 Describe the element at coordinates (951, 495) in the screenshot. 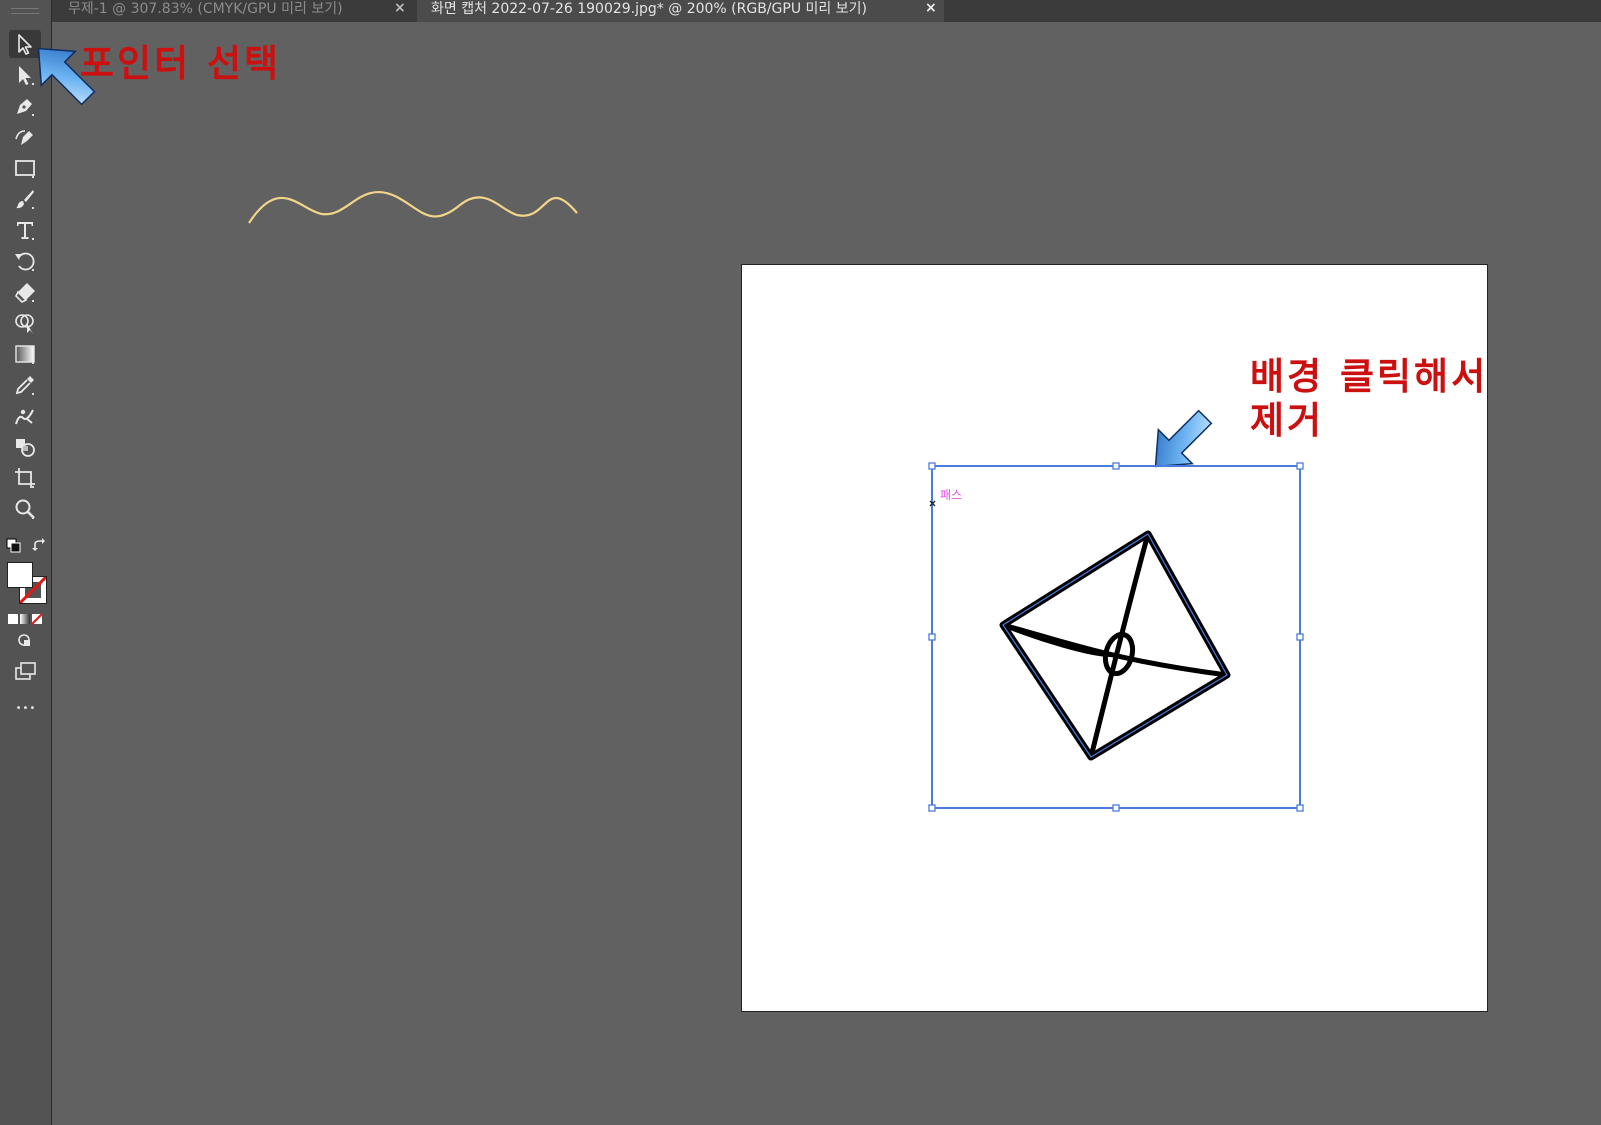

I see `selection-type-label: 패스` at that location.